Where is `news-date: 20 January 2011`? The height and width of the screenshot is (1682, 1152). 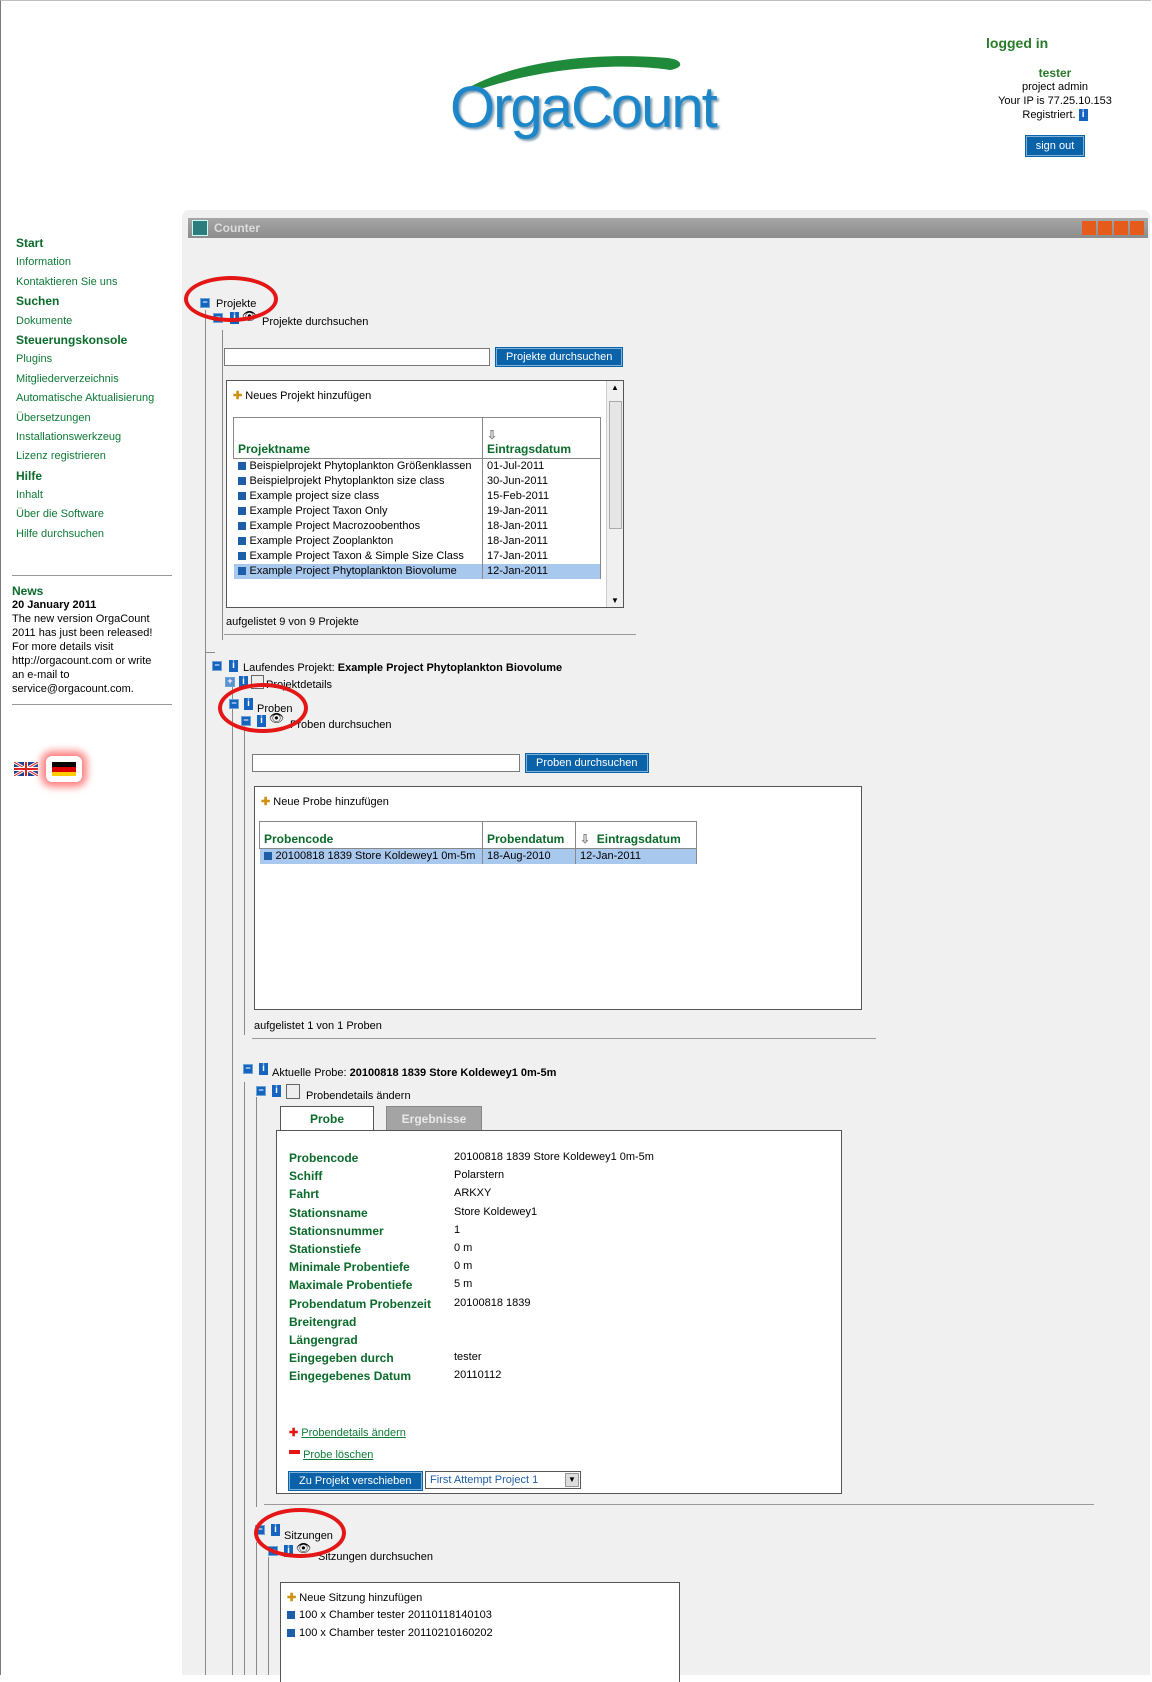 news-date: 20 January 2011 is located at coordinates (54, 605).